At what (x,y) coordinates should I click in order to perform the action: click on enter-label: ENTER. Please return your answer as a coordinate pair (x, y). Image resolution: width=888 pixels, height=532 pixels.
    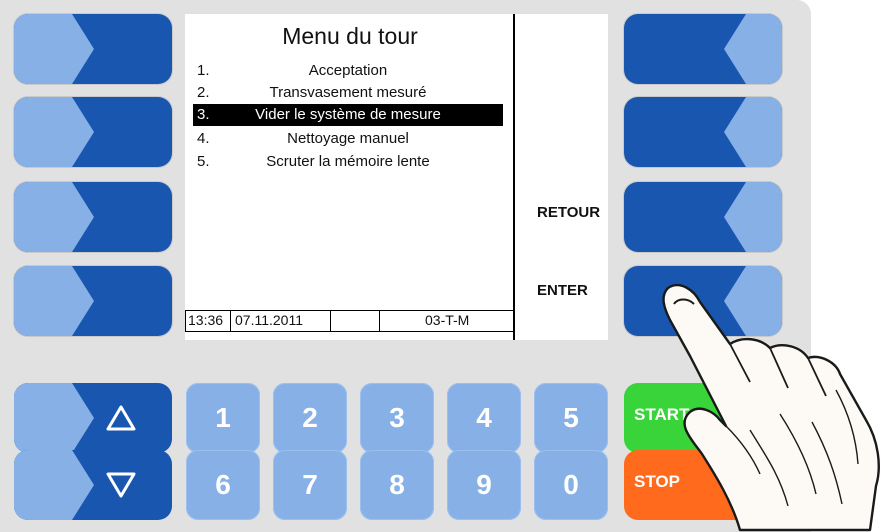
    Looking at the image, I should click on (562, 290).